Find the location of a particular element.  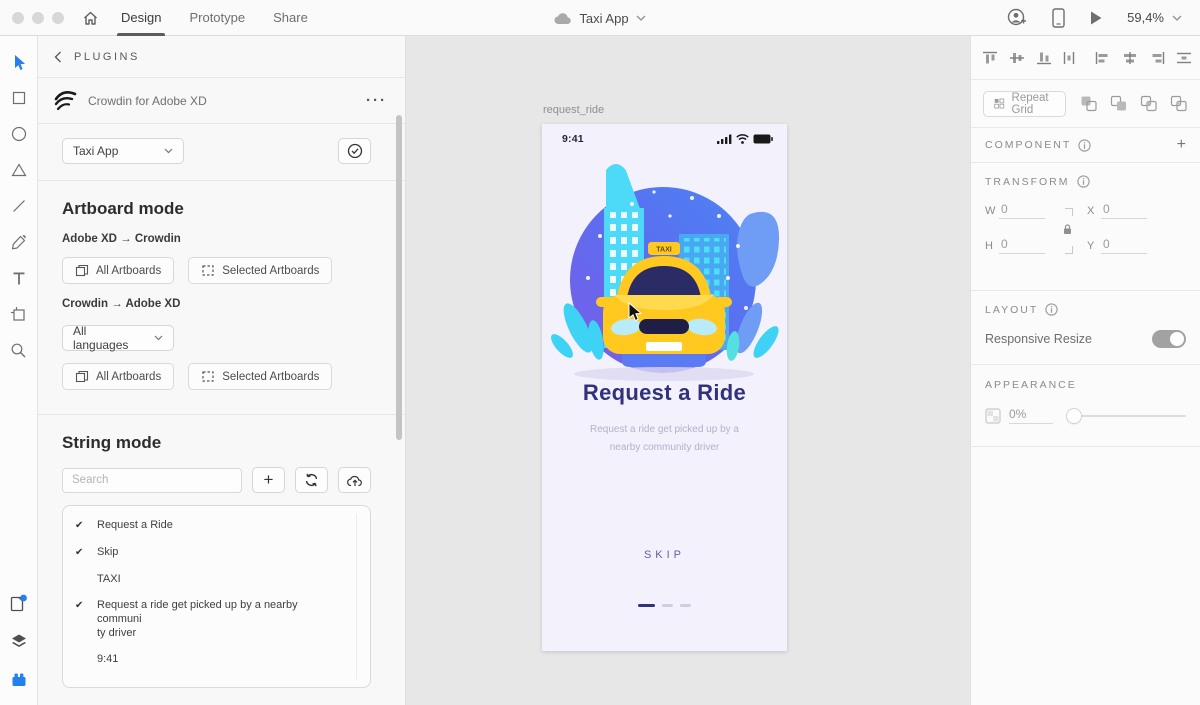

polygon-tool-icon is located at coordinates (19, 170).